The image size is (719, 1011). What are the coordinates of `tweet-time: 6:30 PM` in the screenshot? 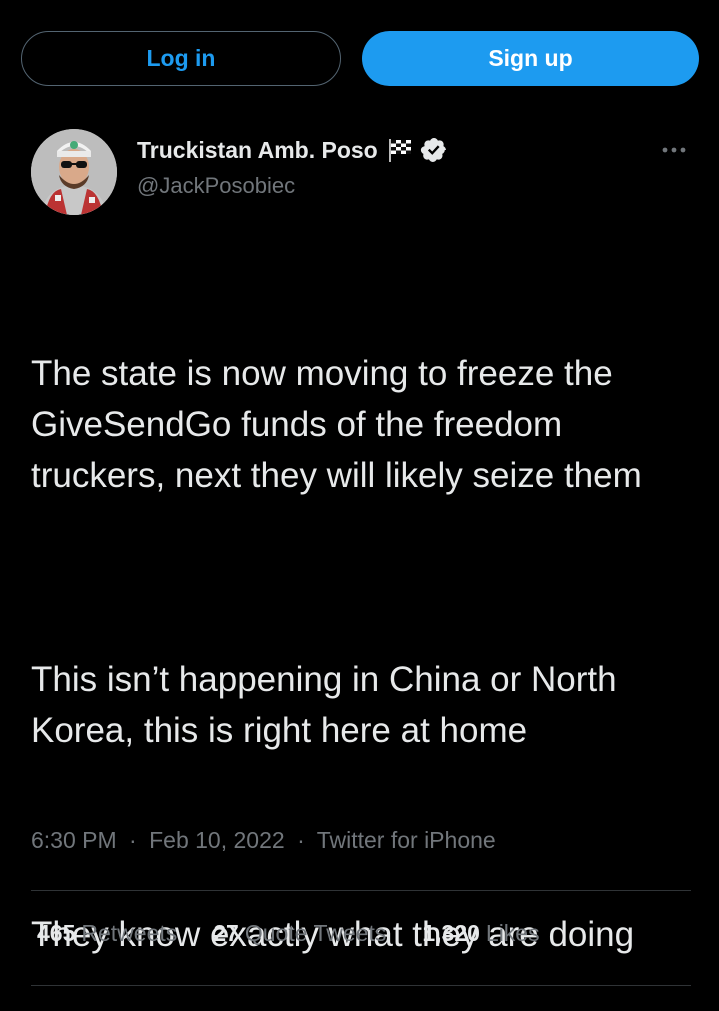 It's located at (74, 840).